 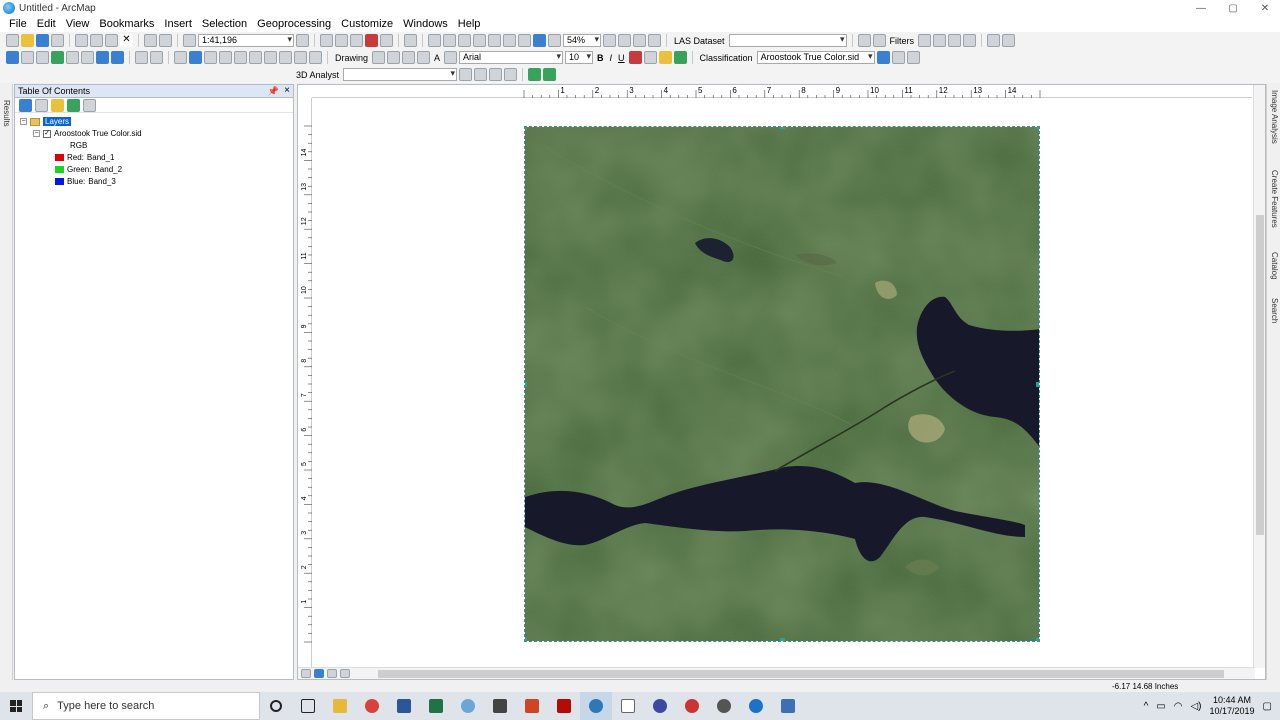 I want to click on bold-button: B, so click(x=600, y=58).